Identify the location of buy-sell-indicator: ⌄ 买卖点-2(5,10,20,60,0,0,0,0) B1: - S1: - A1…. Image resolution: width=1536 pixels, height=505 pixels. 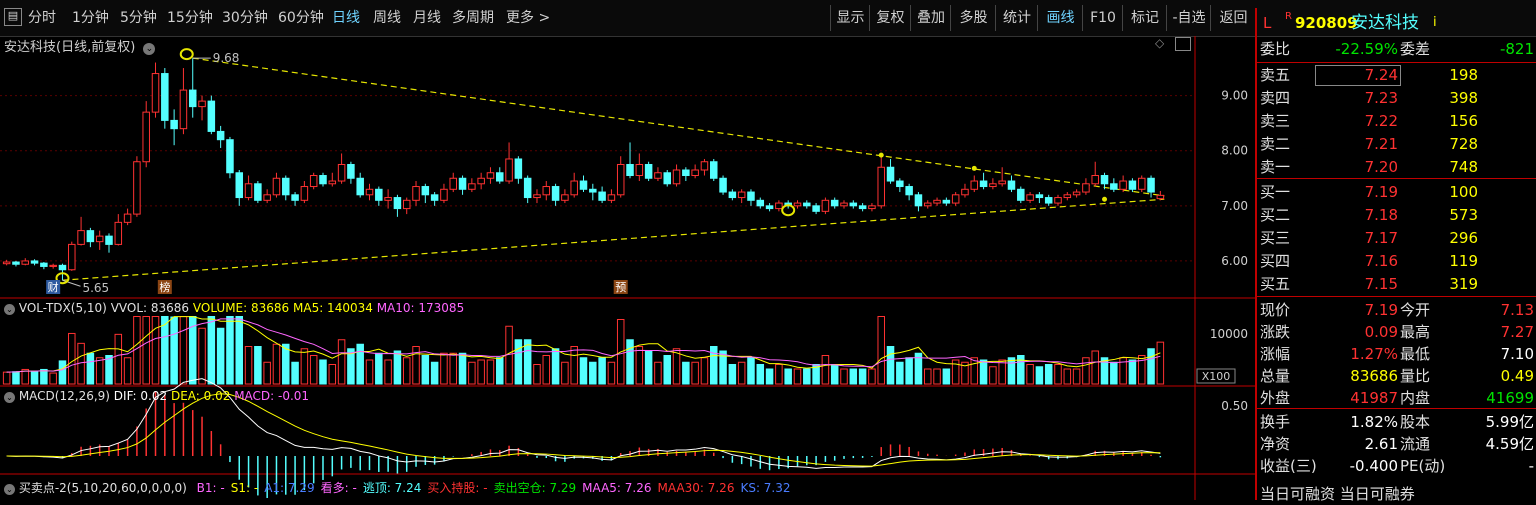
(397, 487).